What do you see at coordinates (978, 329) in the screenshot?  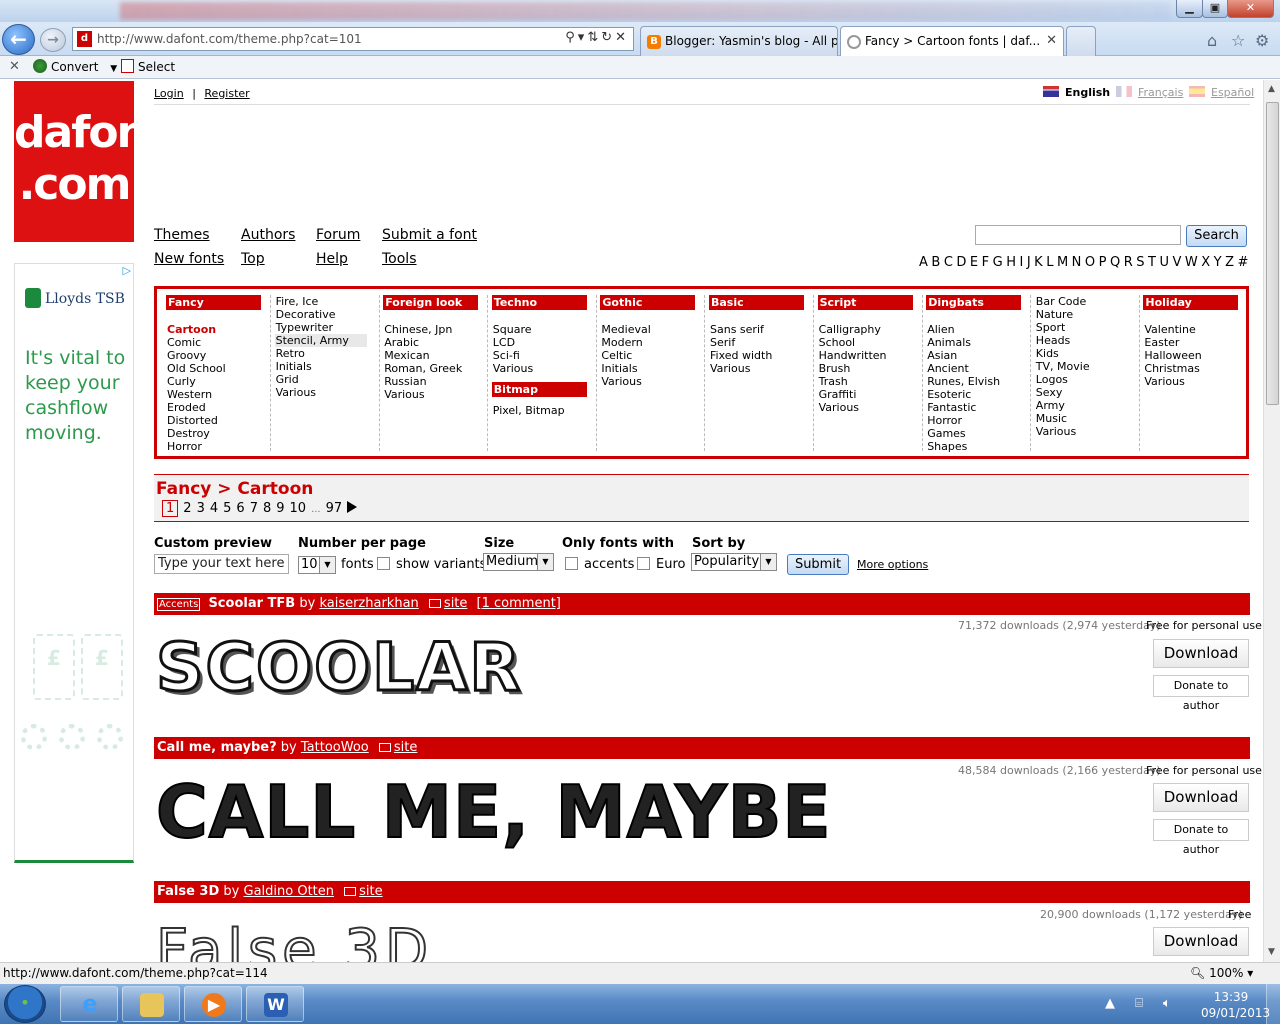 I see `subcategory-link: Alien` at bounding box center [978, 329].